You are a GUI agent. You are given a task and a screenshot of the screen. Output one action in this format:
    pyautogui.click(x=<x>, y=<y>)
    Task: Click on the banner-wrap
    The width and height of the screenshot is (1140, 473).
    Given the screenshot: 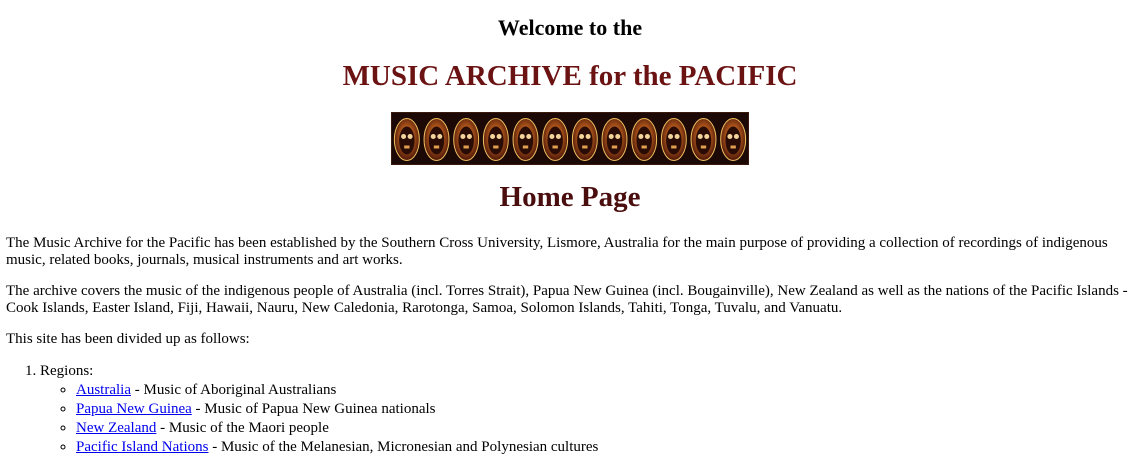 What is the action you would take?
    pyautogui.click(x=570, y=138)
    